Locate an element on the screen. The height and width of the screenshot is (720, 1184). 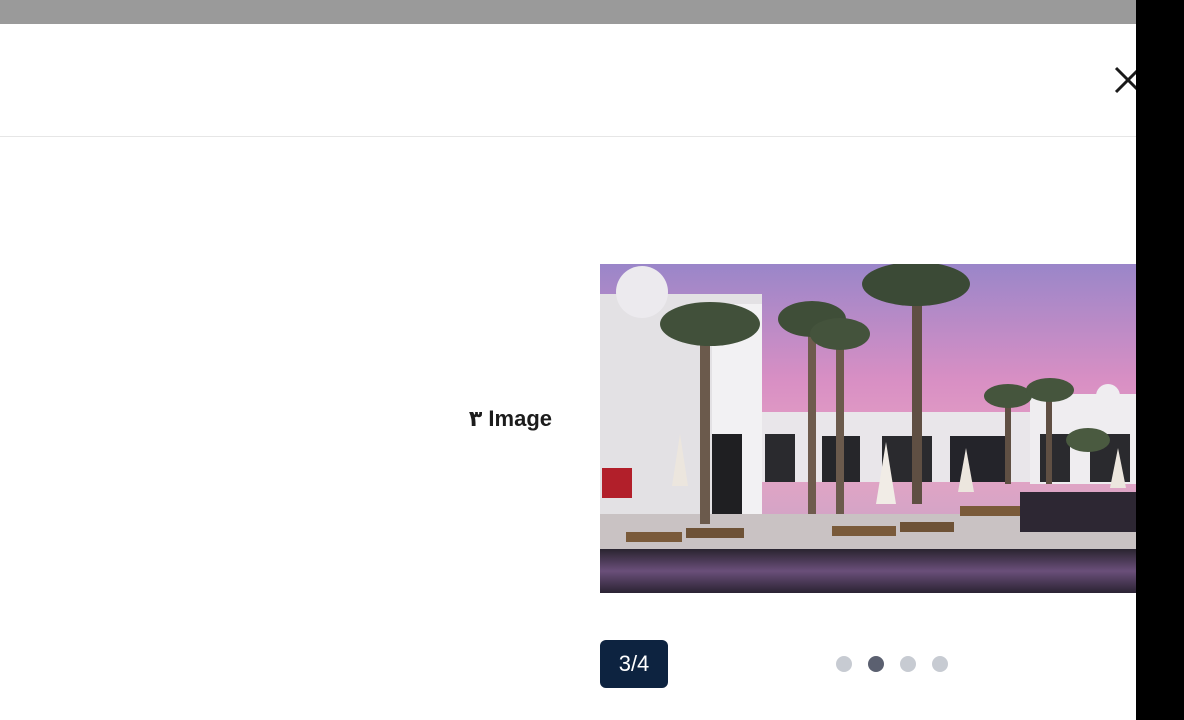
backdrop-overlay is located at coordinates (592, 12).